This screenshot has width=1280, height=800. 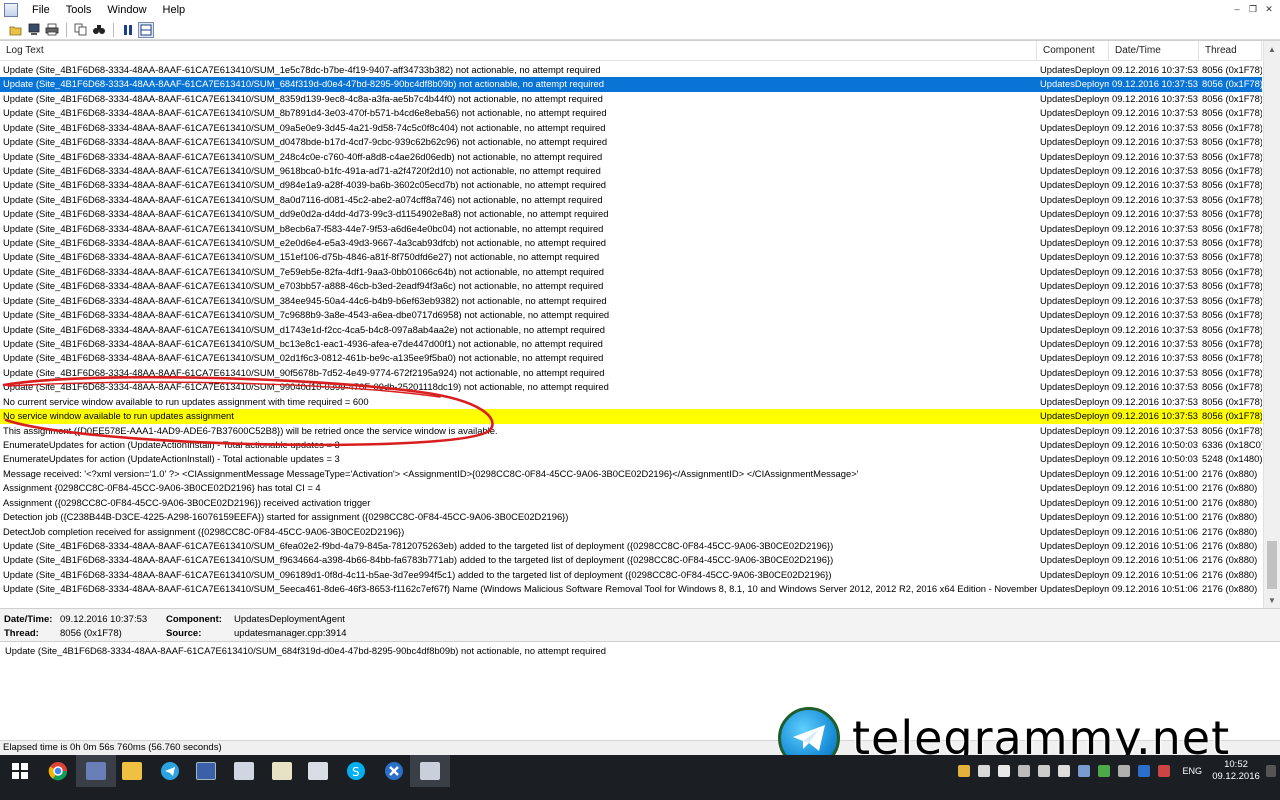 What do you see at coordinates (99, 30) in the screenshot?
I see `find-binoculars-icon` at bounding box center [99, 30].